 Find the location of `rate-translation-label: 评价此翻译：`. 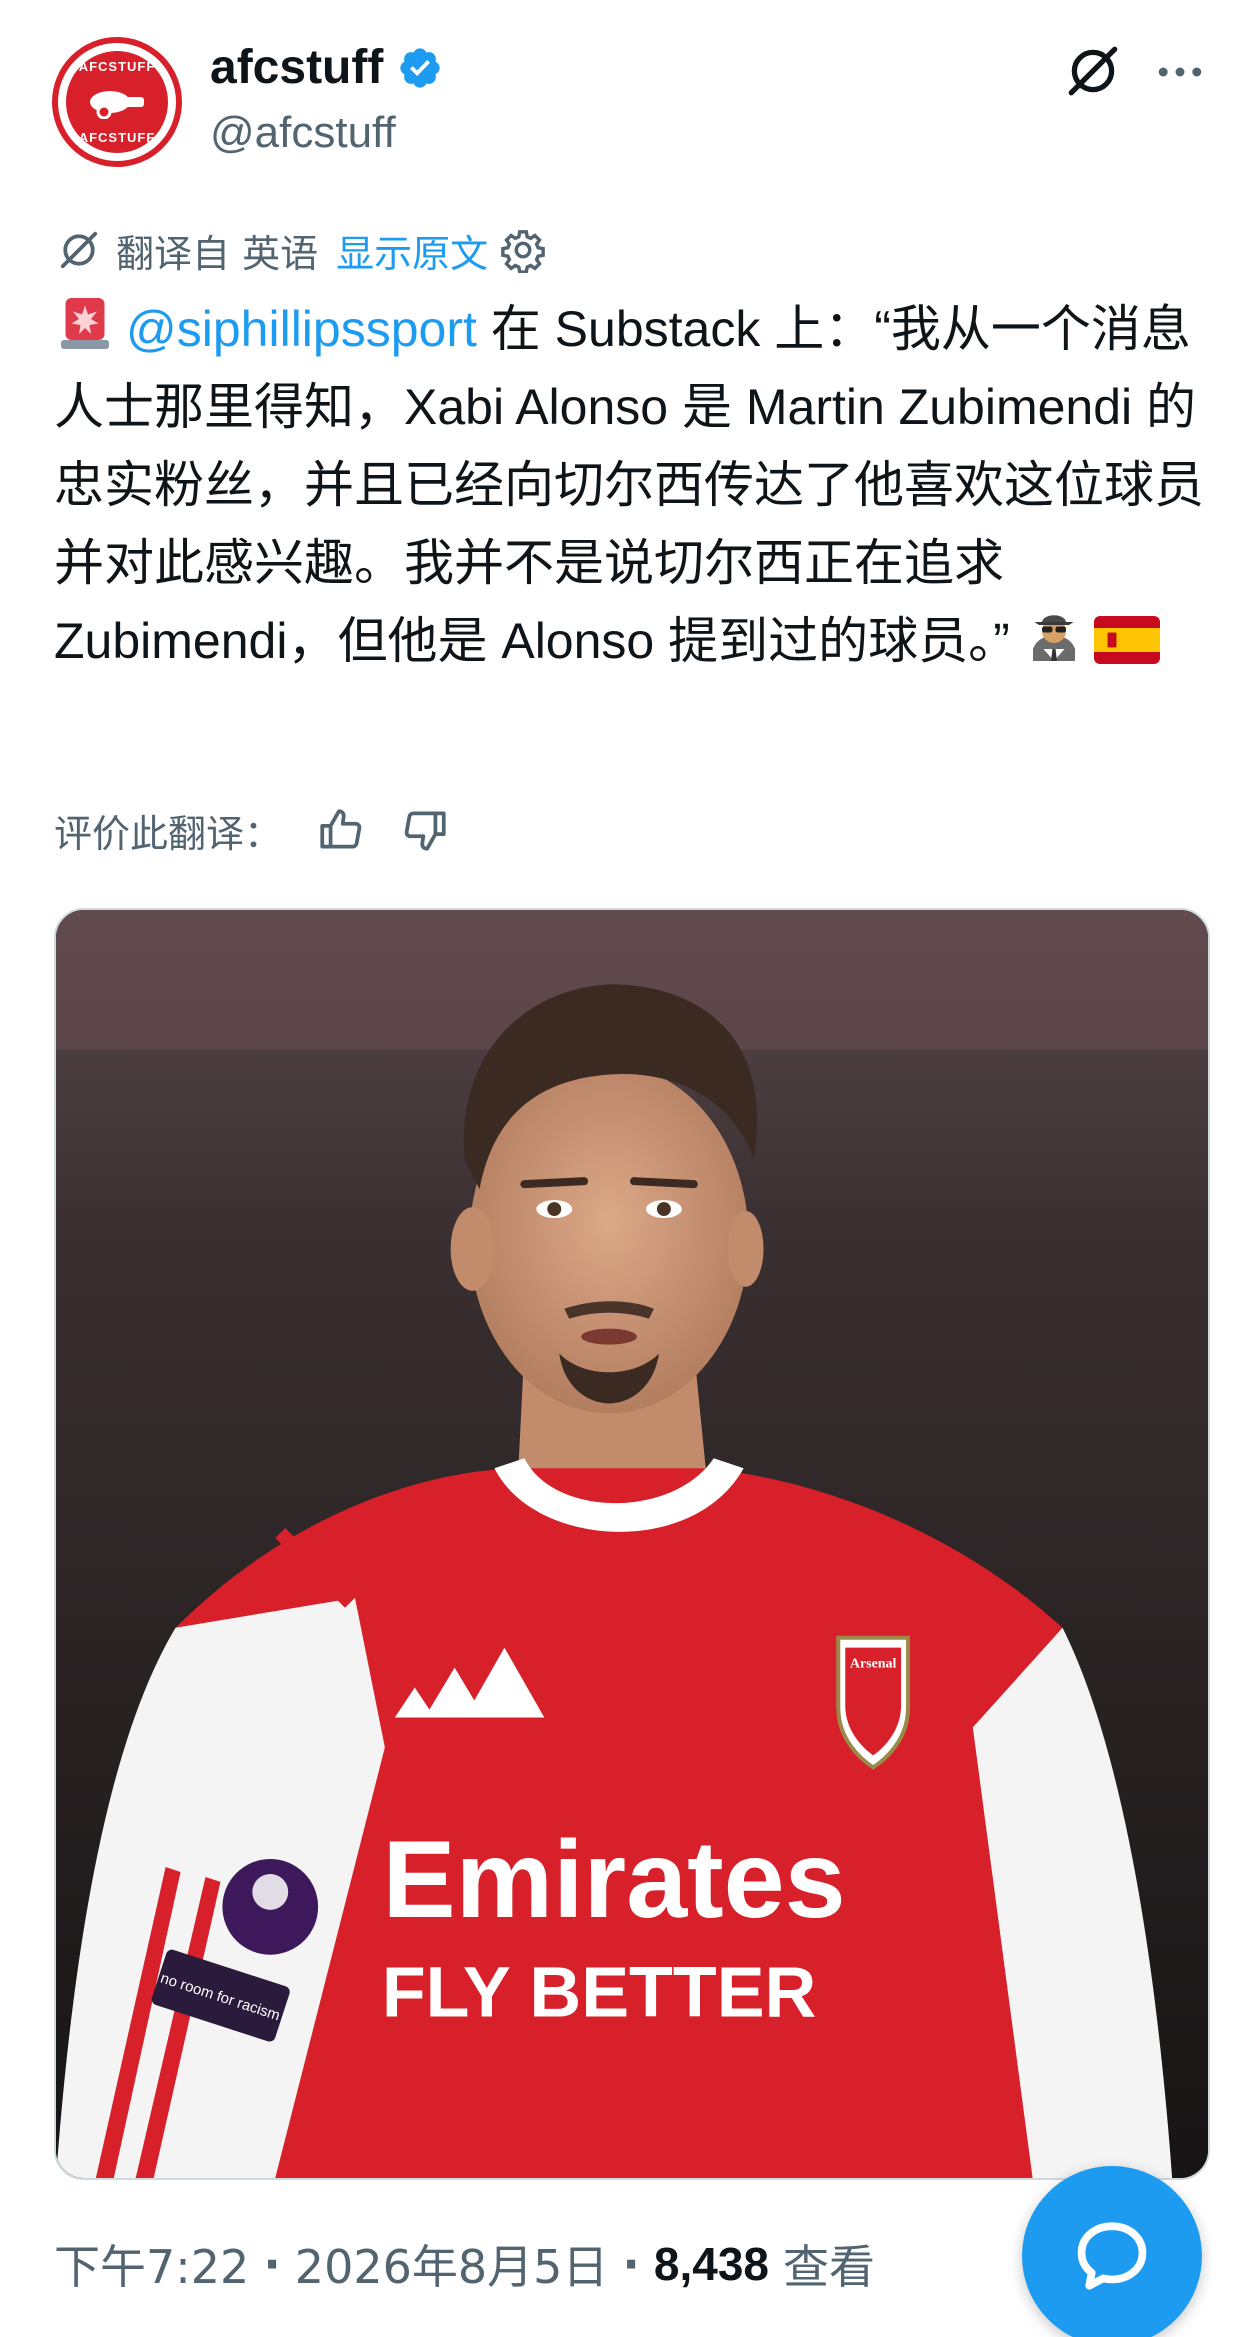

rate-translation-label: 评价此翻译： is located at coordinates (168, 833).